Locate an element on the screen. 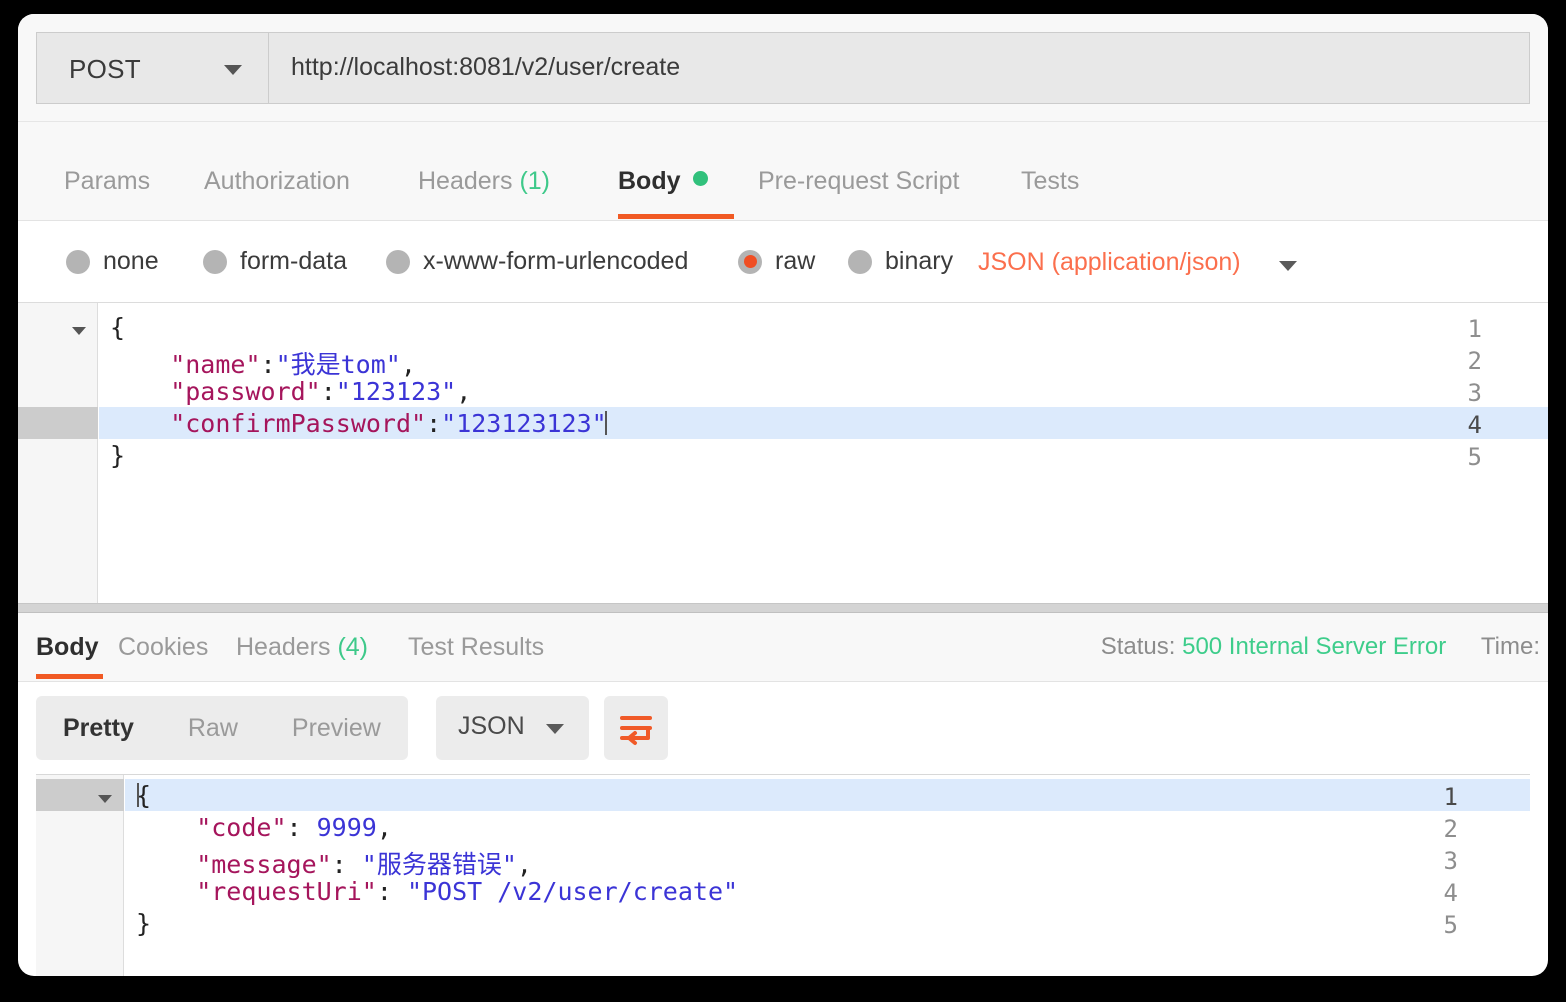  body-type-binary: binary is located at coordinates (900, 261).